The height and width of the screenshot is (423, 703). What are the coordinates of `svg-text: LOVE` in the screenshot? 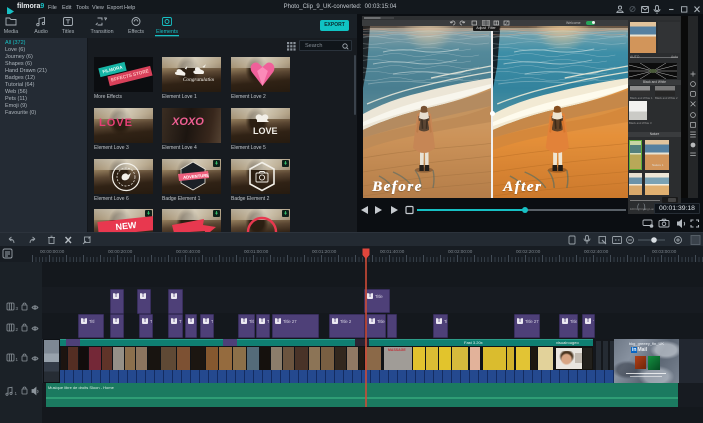 It's located at (265, 131).